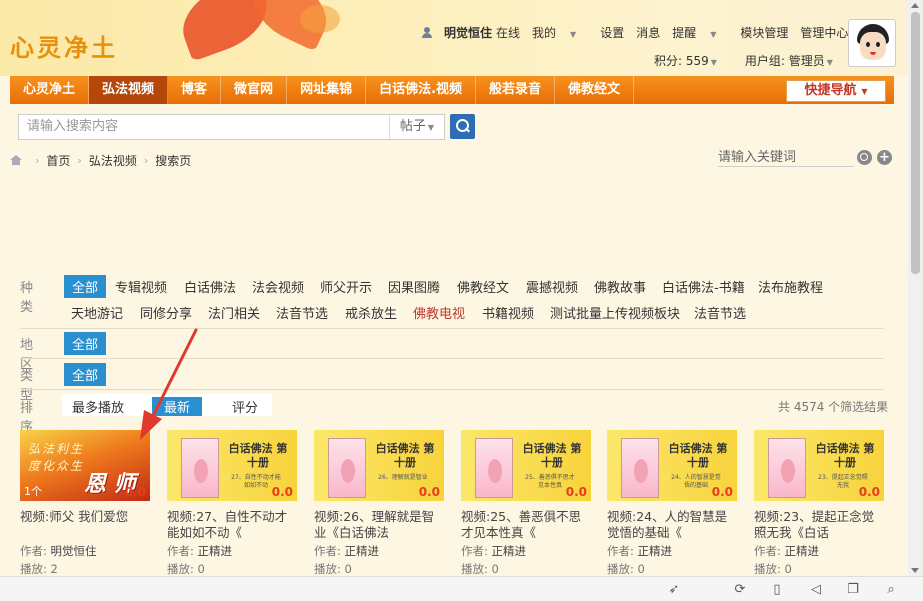 This screenshot has width=923, height=601. What do you see at coordinates (462, 126) in the screenshot?
I see `search-button` at bounding box center [462, 126].